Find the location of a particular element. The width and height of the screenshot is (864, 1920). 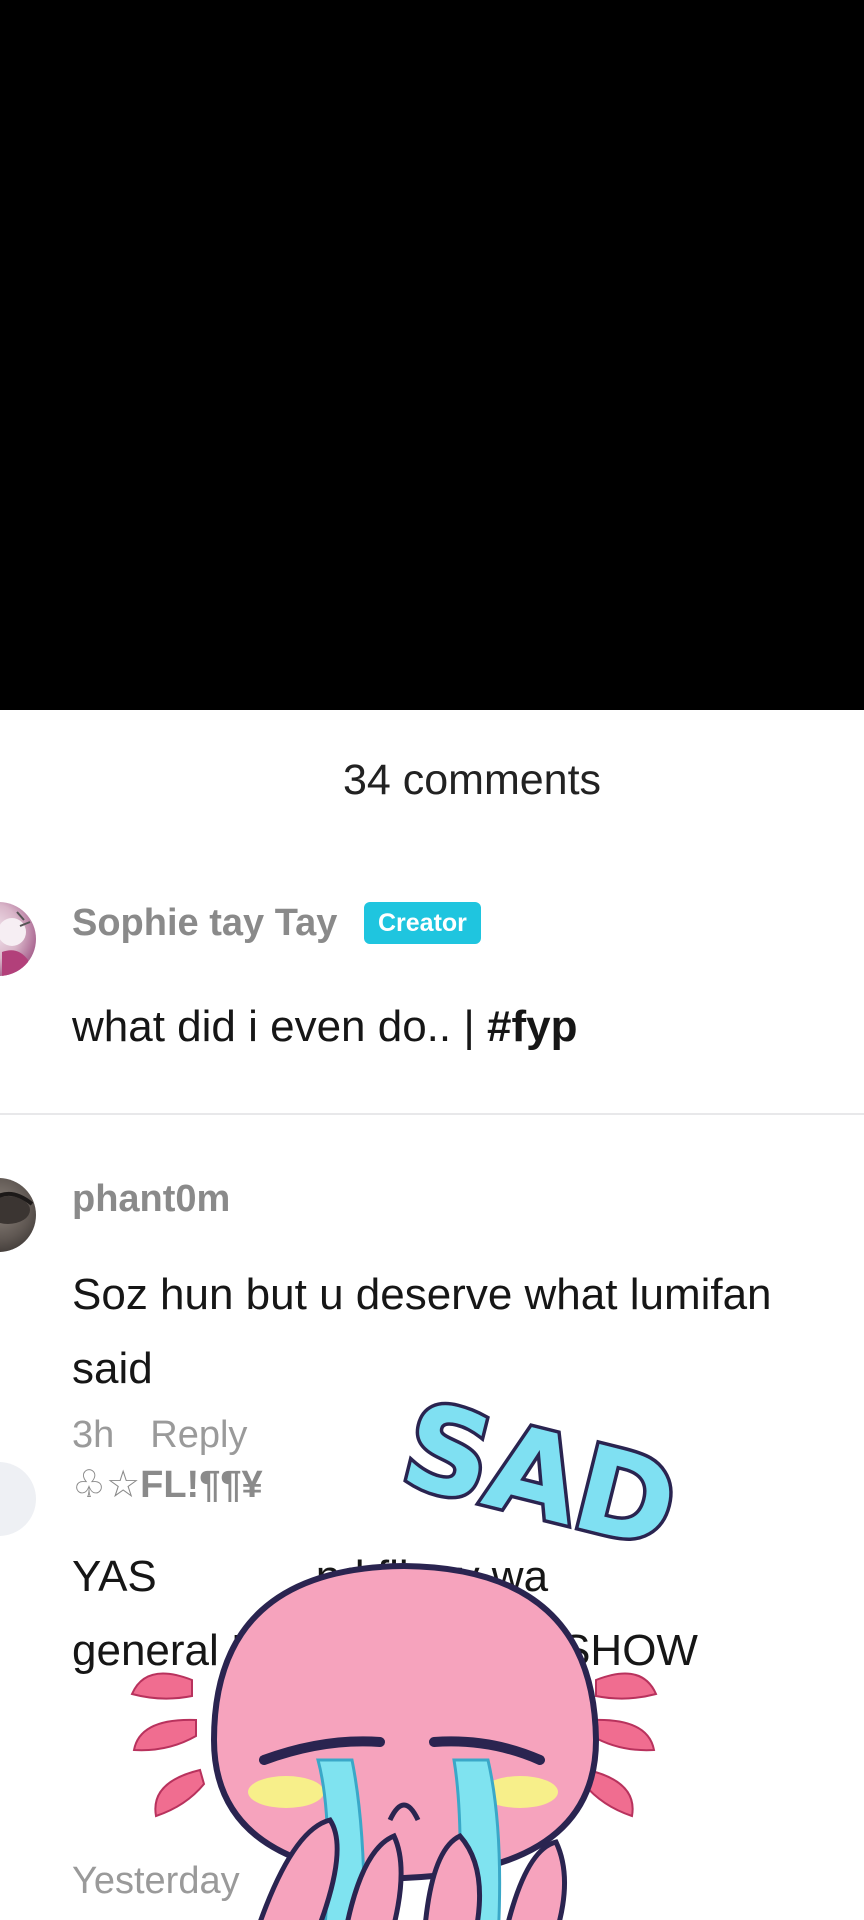

sad-text: SAD is located at coordinates (540, 1475).